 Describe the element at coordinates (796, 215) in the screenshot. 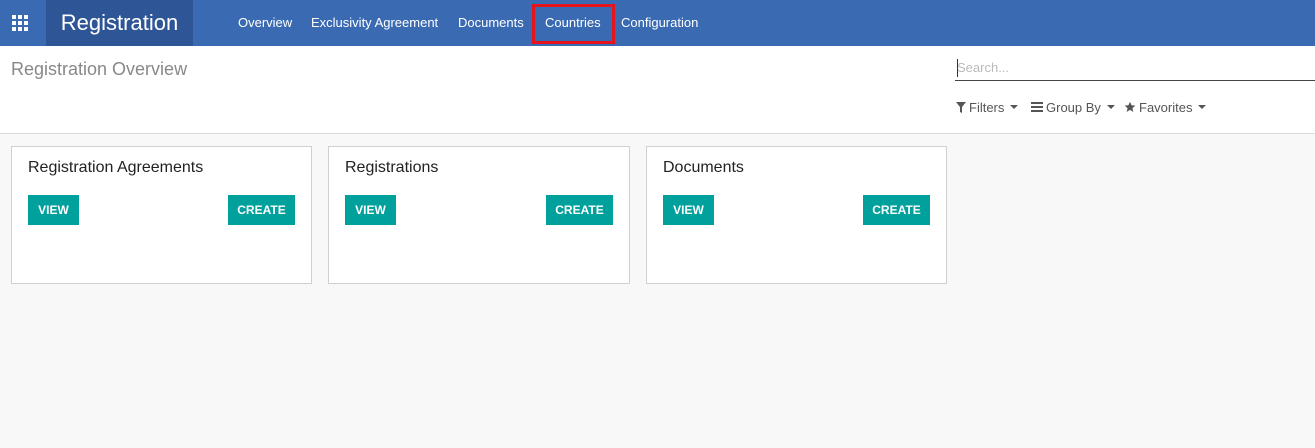

I see `card-documents: Documents VIEW CREATE` at that location.